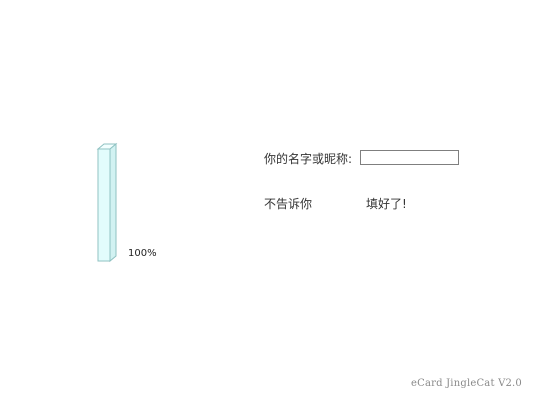 This screenshot has width=550, height=400. Describe the element at coordinates (308, 159) in the screenshot. I see `name-field-label: 你的名字或昵称:` at that location.